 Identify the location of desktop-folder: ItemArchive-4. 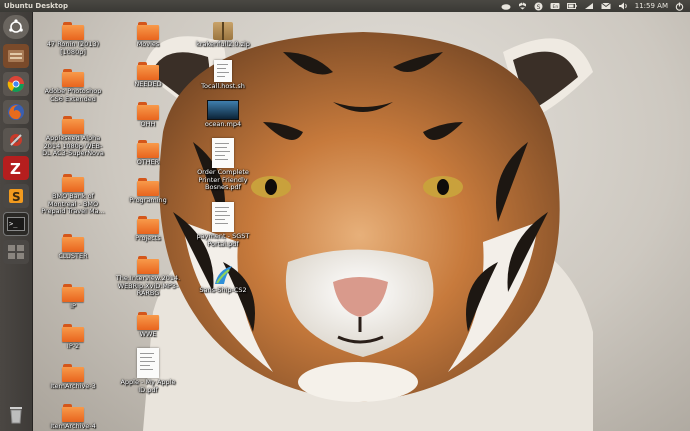
(73, 417).